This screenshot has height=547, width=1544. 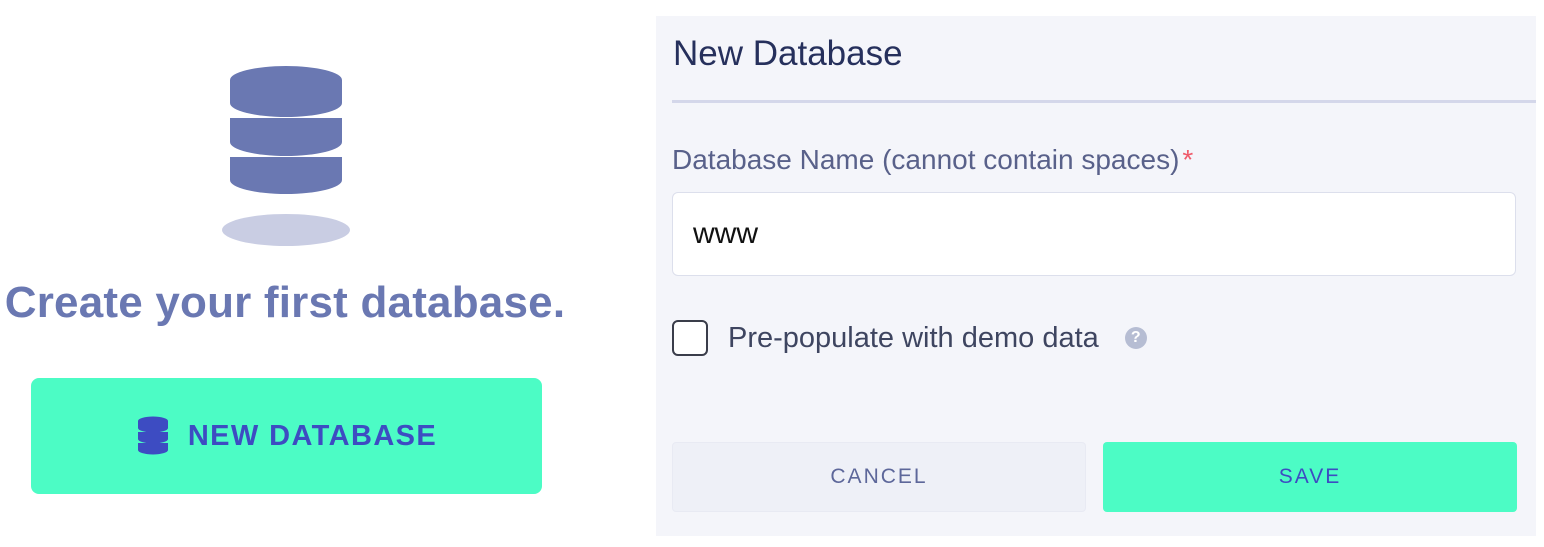 I want to click on cancel-button: CANCEL, so click(x=879, y=477).